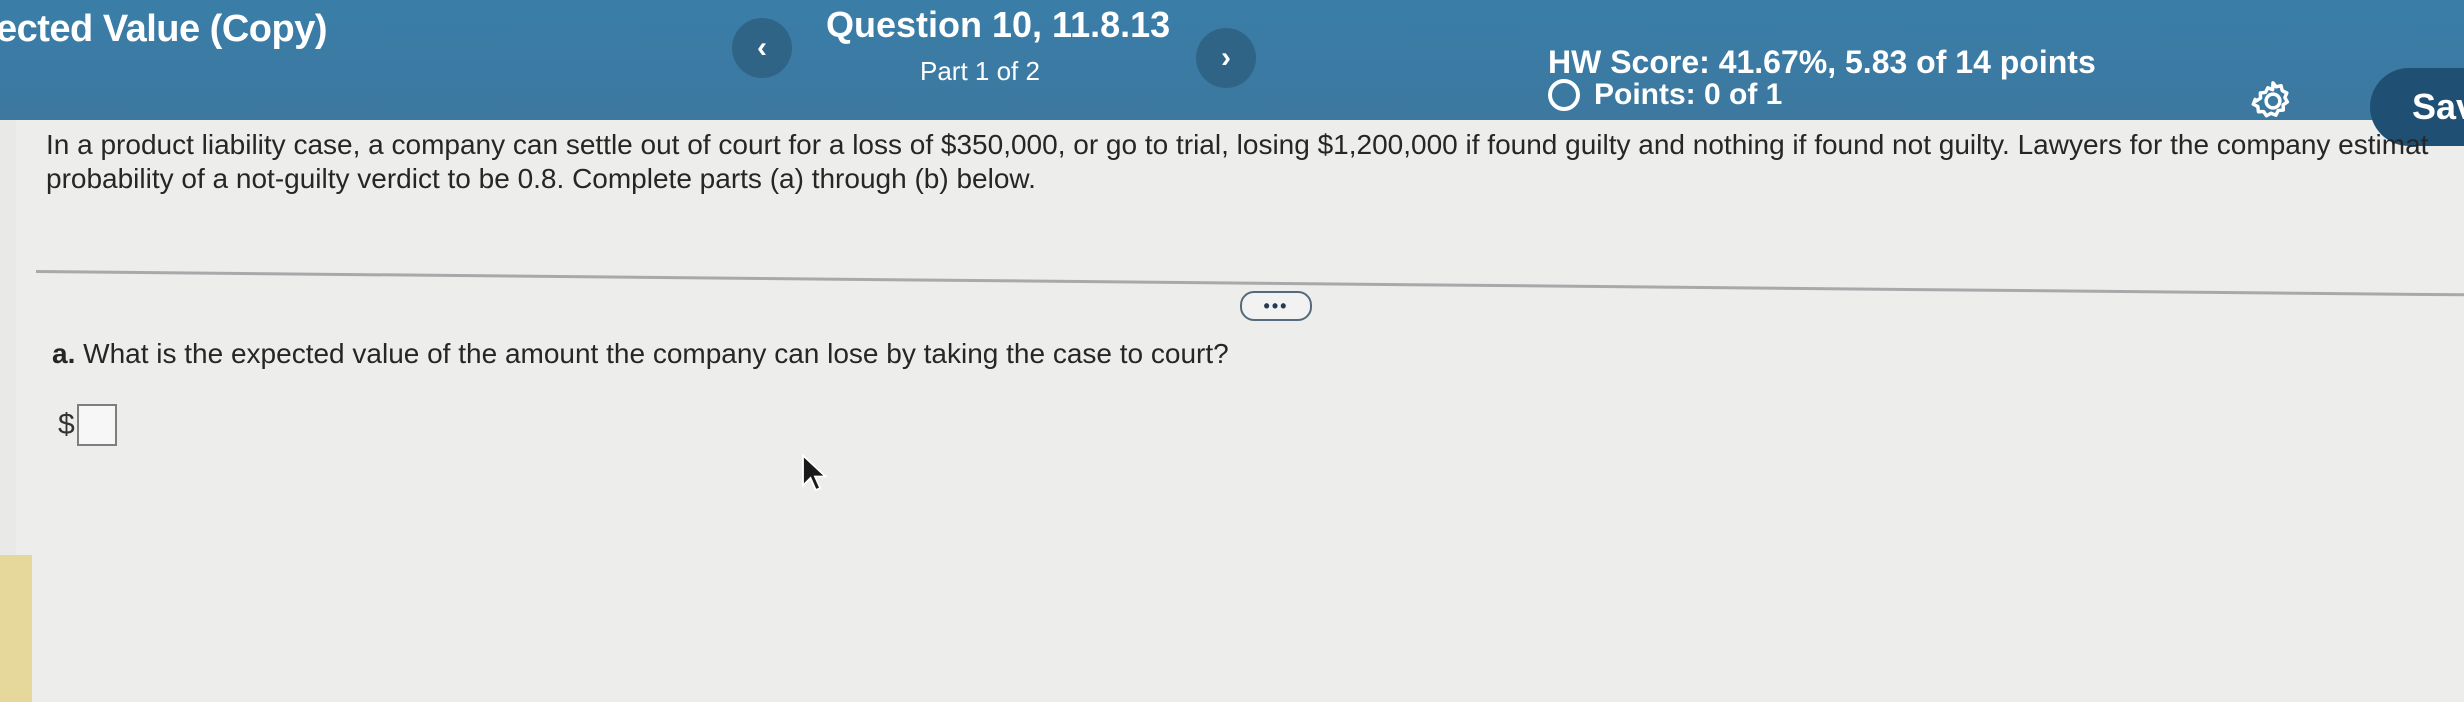 The width and height of the screenshot is (2464, 702). What do you see at coordinates (1564, 95) in the screenshot?
I see `circle-icon` at bounding box center [1564, 95].